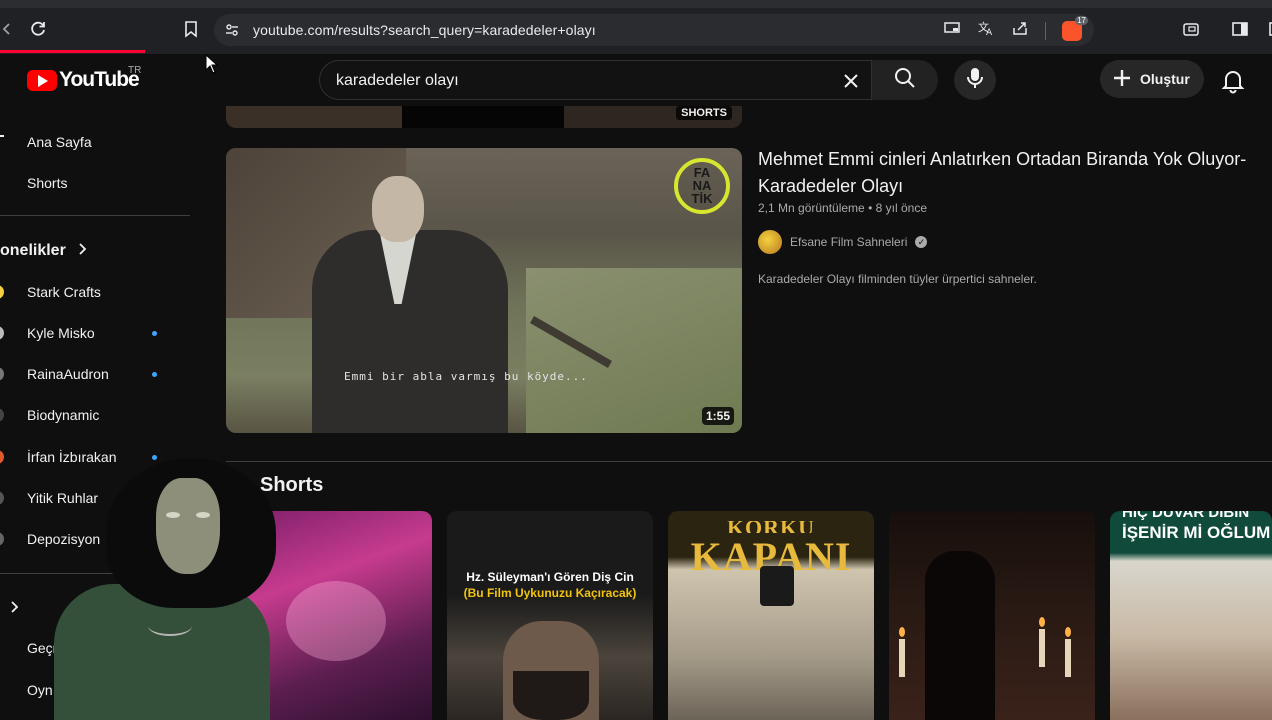 This screenshot has width=1272, height=720. Describe the element at coordinates (33, 250) in the screenshot. I see `subscriptions-title: onelikler` at that location.